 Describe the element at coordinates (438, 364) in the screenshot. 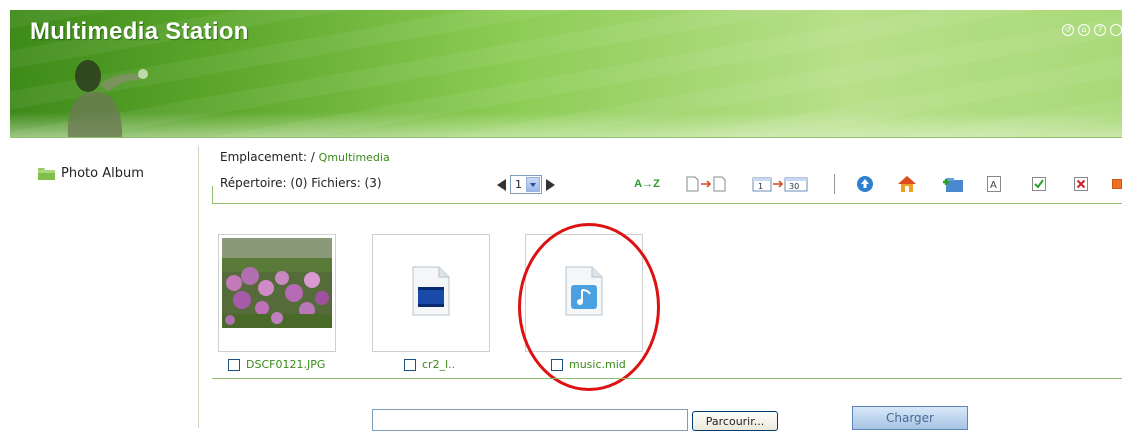

I see `file-name-link: cr2_l..` at that location.